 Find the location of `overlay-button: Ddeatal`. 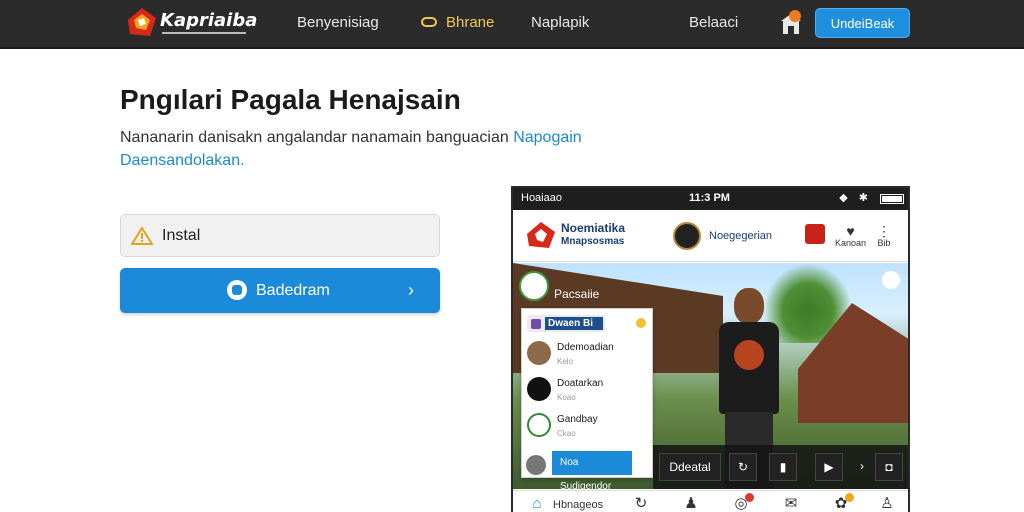

overlay-button: Ddeatal is located at coordinates (690, 467).